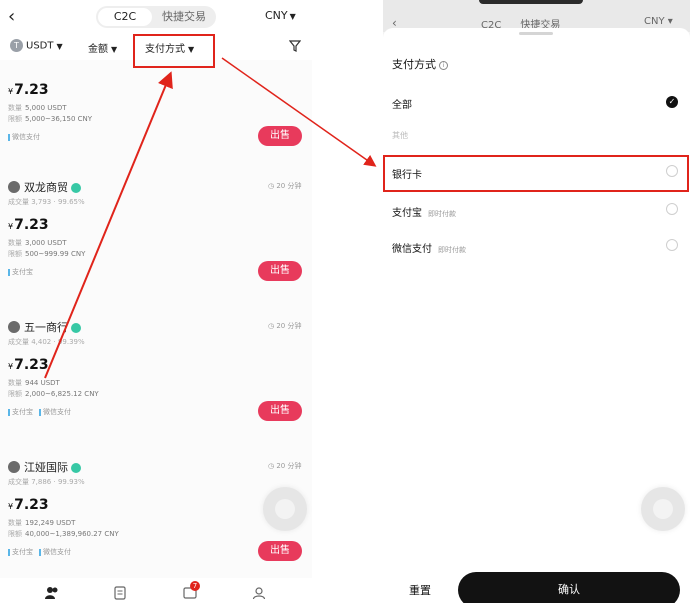  I want to click on merchant-name: 五一商行, so click(52, 327).